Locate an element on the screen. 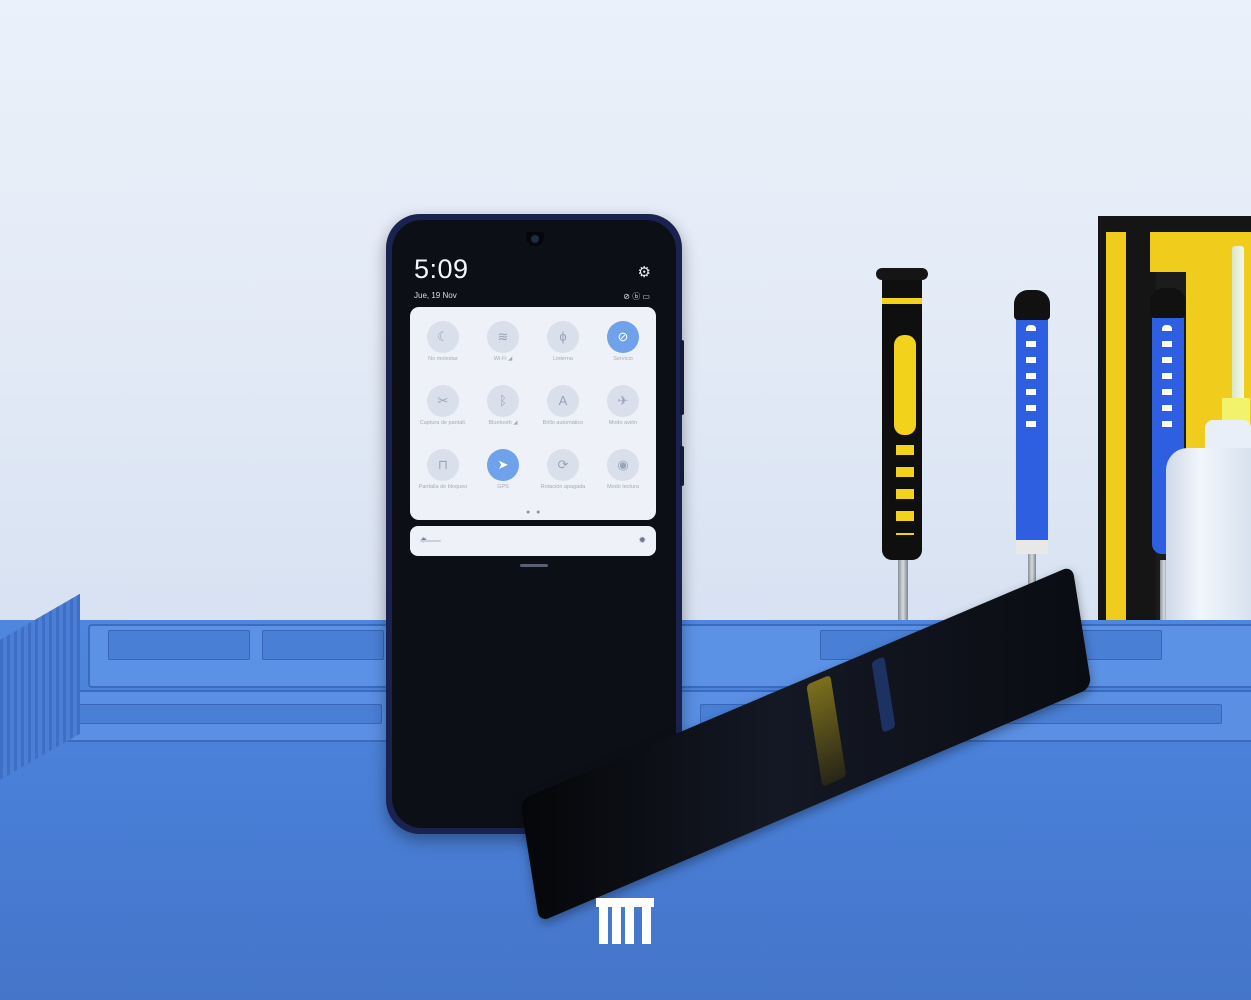 The image size is (1251, 1000). status-clock: 5:09 is located at coordinates (441, 269).